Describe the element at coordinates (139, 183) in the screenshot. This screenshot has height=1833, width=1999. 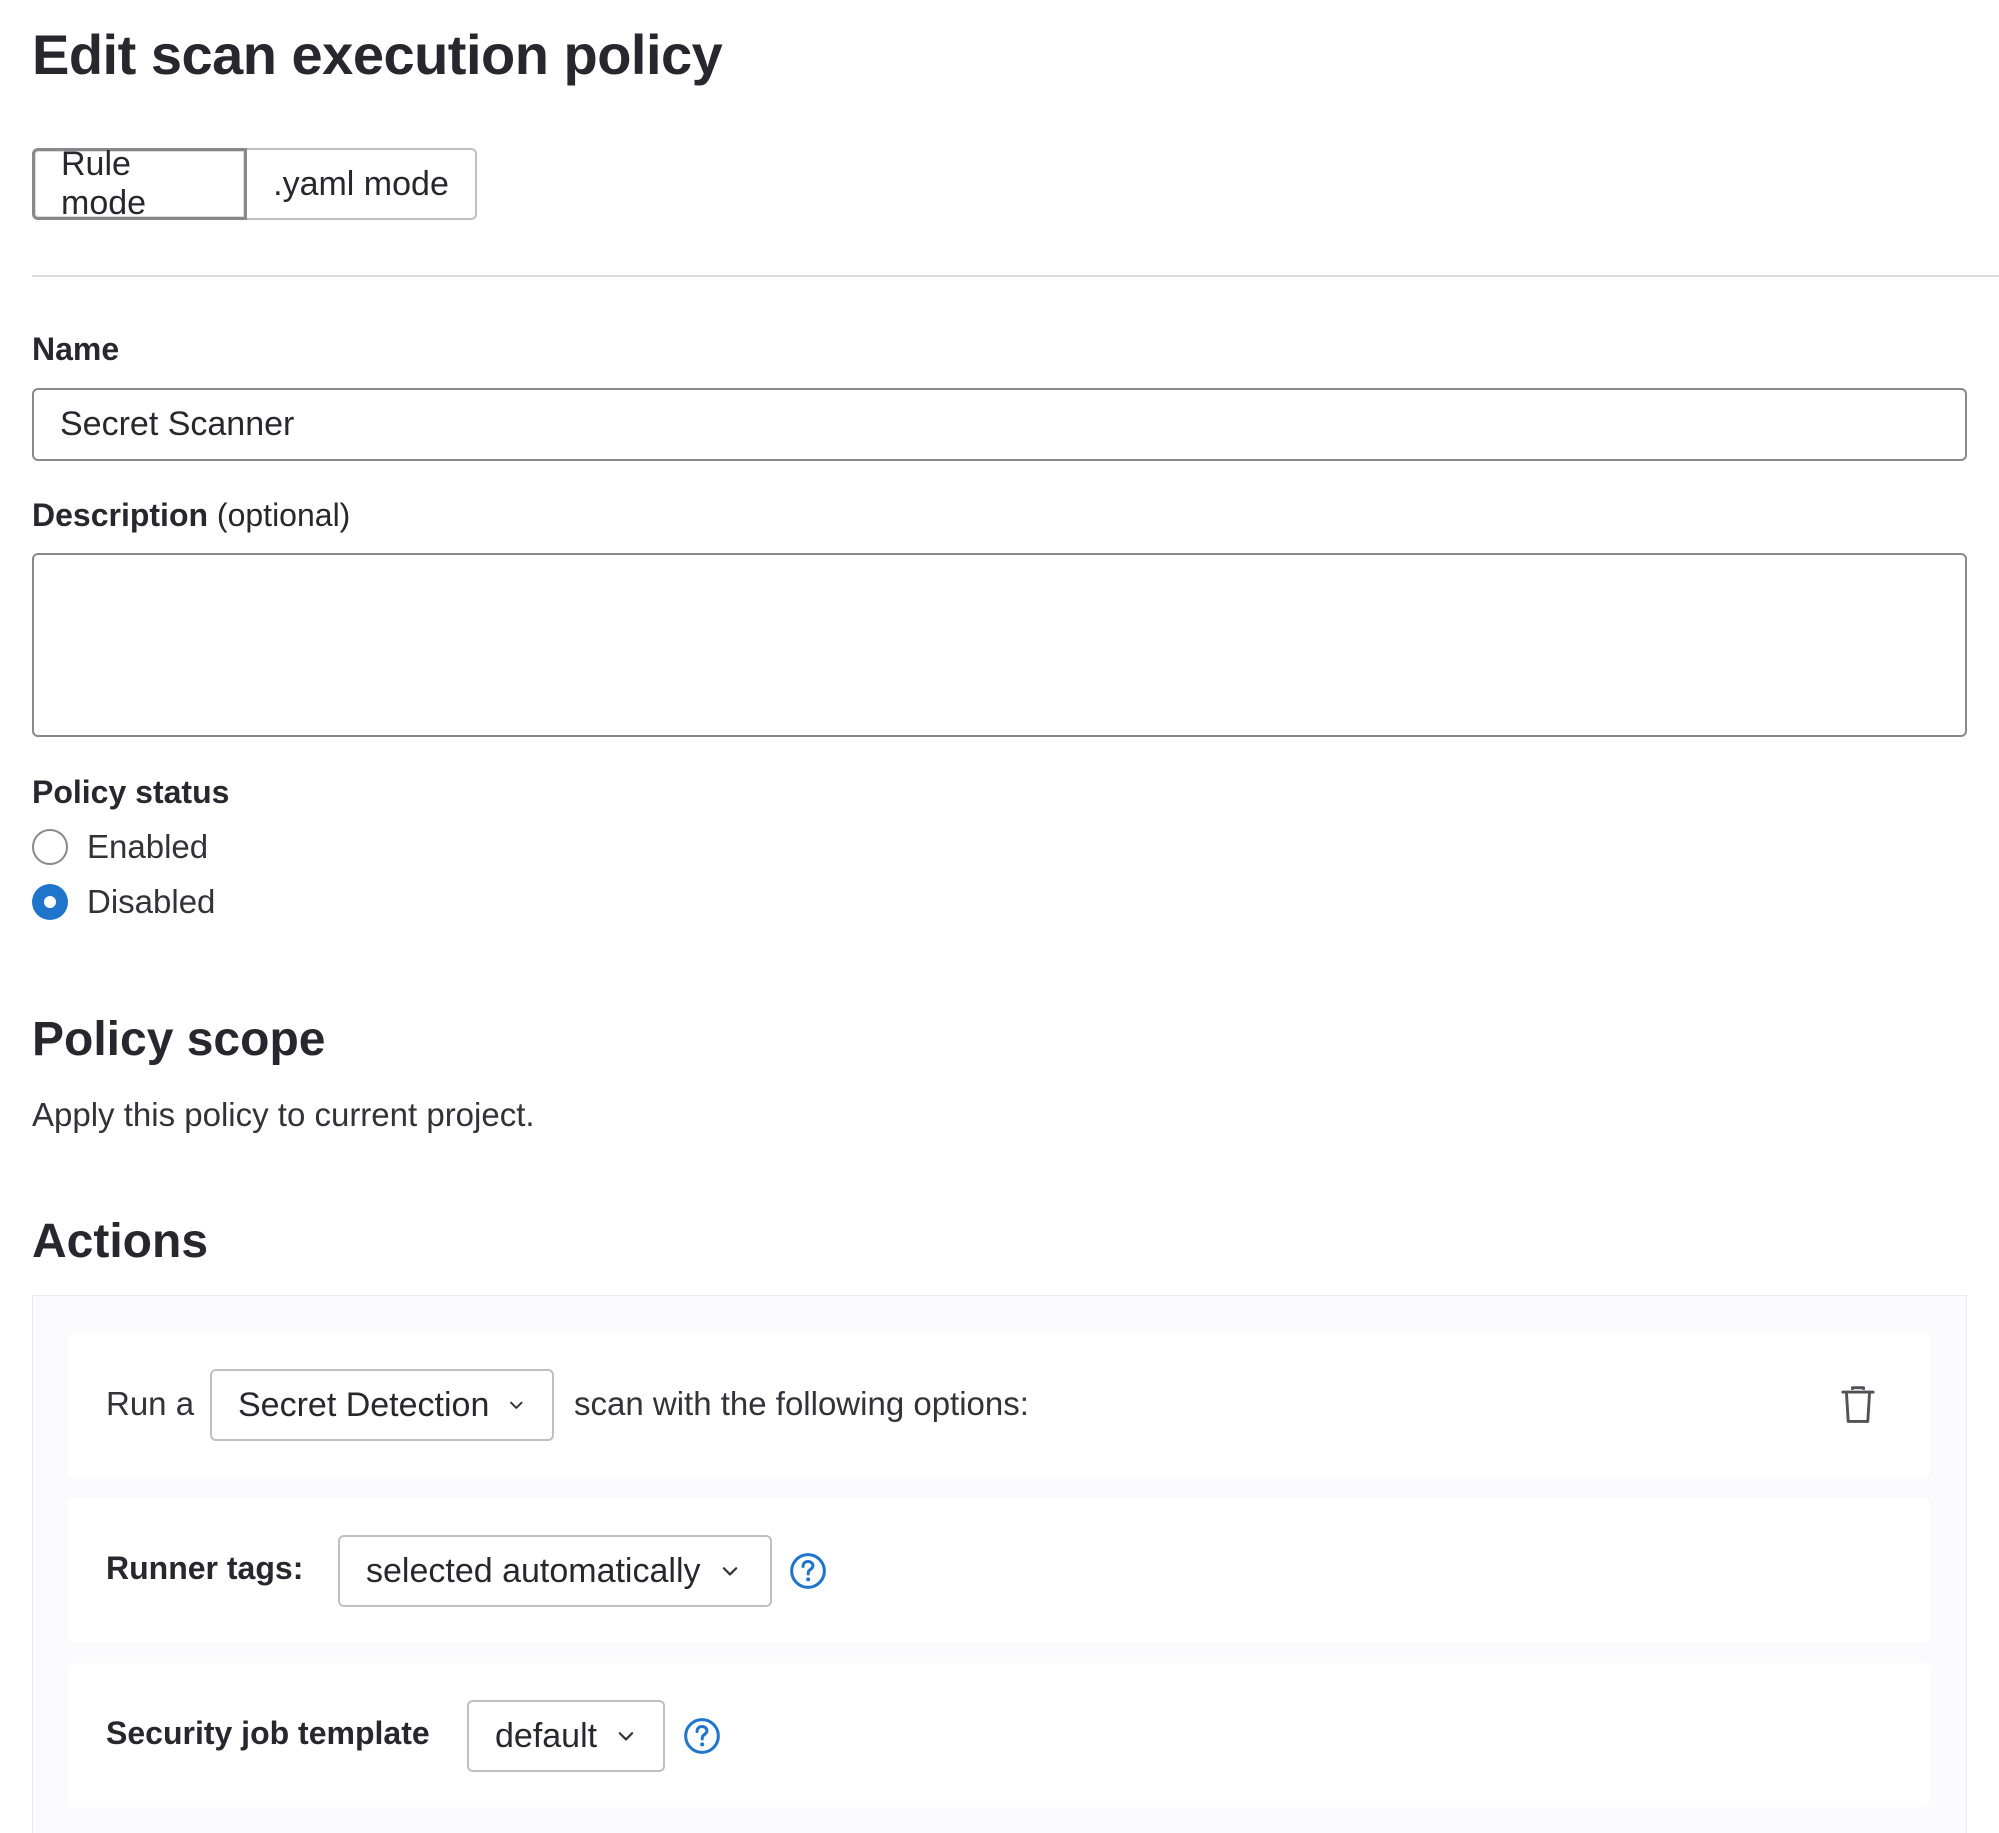
I see `rule-mode-button: Rule mode` at that location.